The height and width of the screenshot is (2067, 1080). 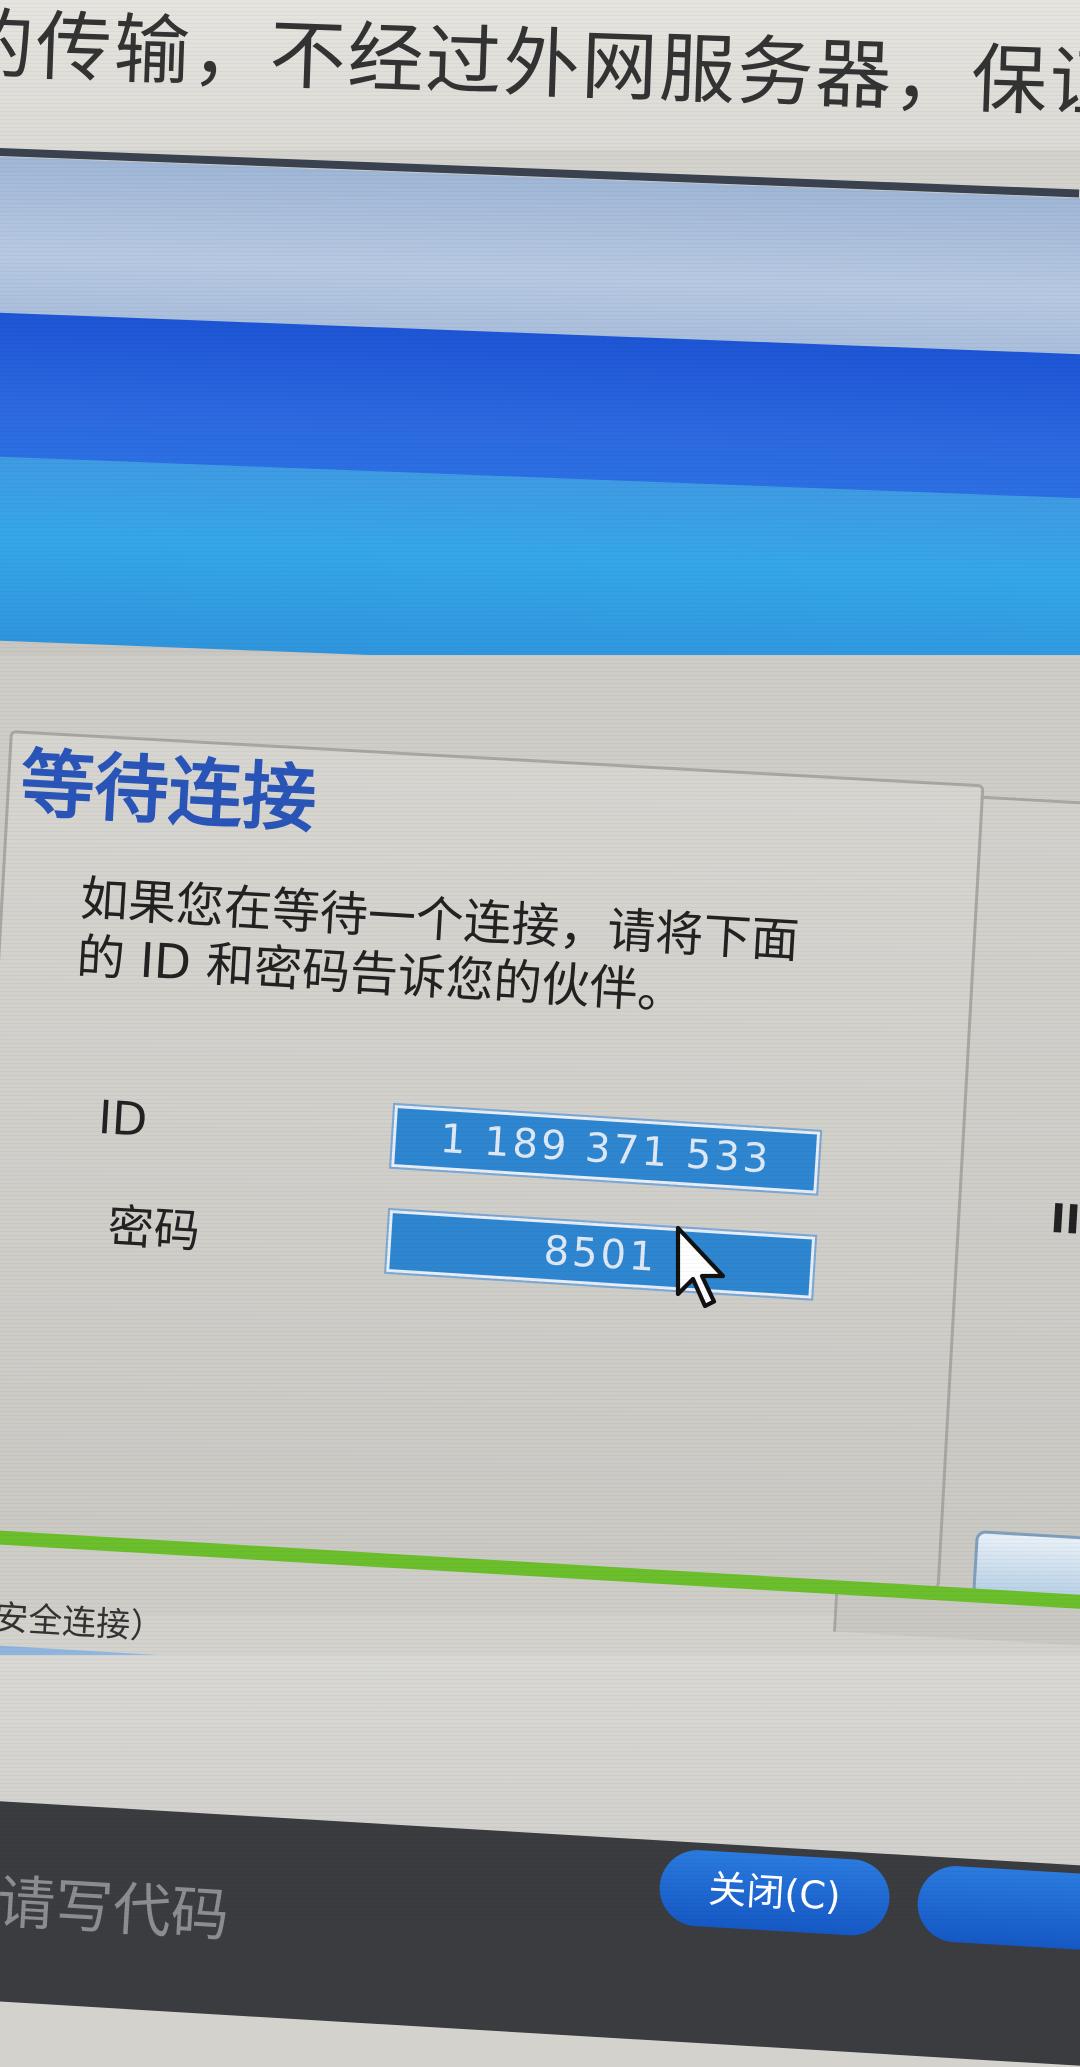 What do you see at coordinates (122, 1118) in the screenshot?
I see `id-label: ID` at bounding box center [122, 1118].